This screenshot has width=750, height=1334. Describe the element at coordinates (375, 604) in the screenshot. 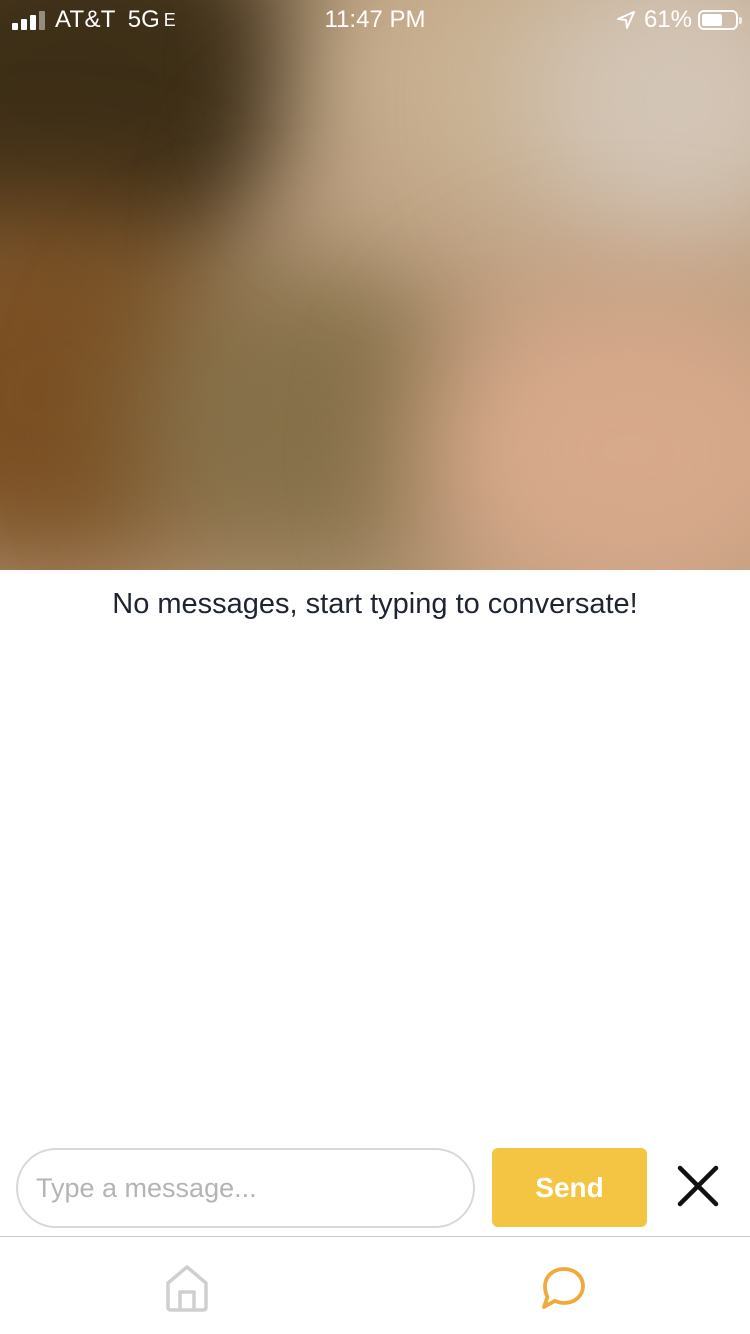

I see `empty-messages-text: No messages, start typing to conversate!` at that location.